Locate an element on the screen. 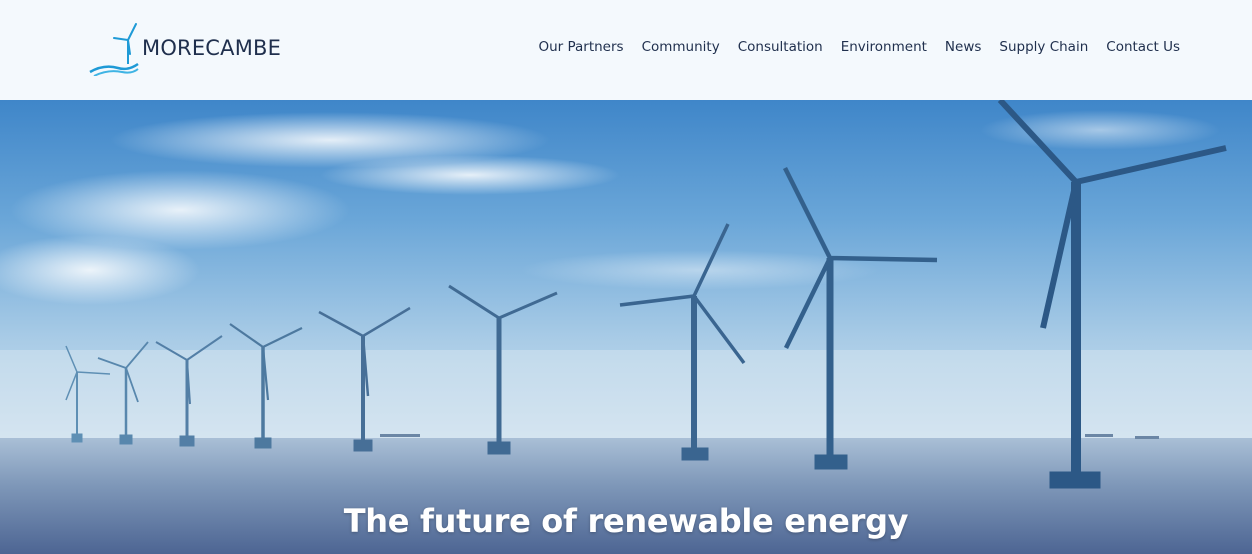 The height and width of the screenshot is (554, 1252). wind-turbine-logo-icon is located at coordinates (114, 49).